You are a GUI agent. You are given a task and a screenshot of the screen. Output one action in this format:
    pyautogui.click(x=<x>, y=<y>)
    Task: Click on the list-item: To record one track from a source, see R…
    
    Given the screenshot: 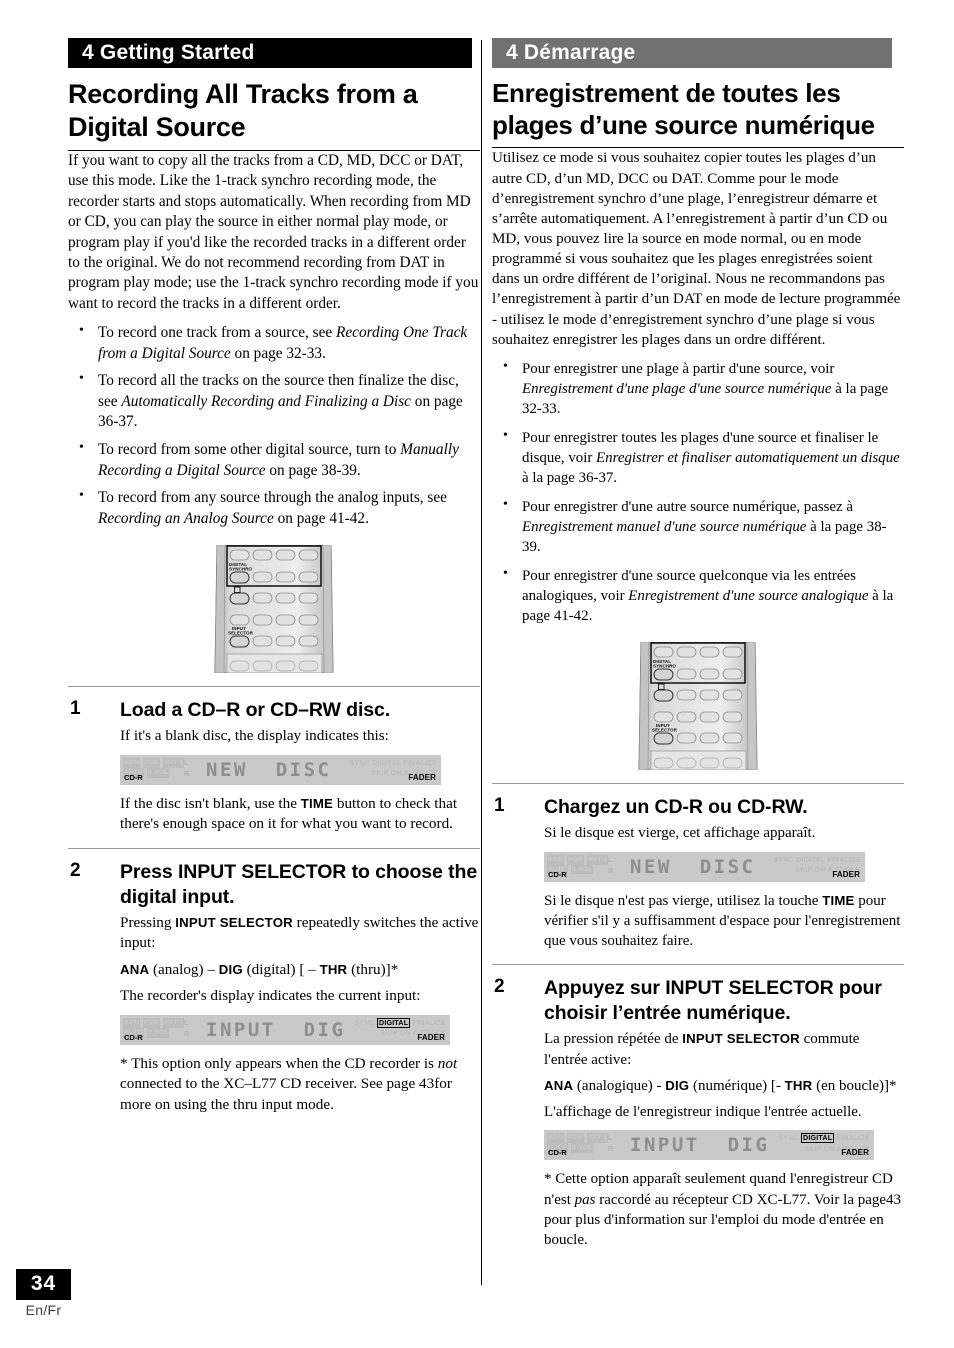 What is the action you would take?
    pyautogui.click(x=274, y=343)
    